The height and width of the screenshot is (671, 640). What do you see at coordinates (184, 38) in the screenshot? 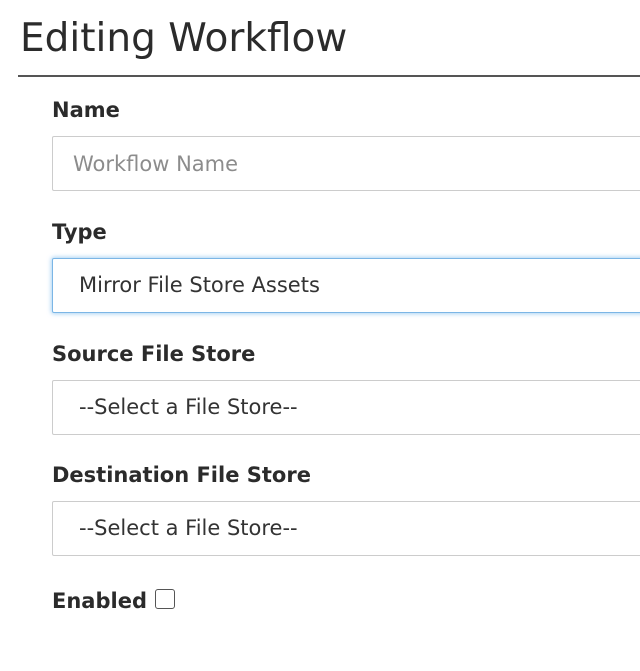
I see `page-title: Editing Workflow` at bounding box center [184, 38].